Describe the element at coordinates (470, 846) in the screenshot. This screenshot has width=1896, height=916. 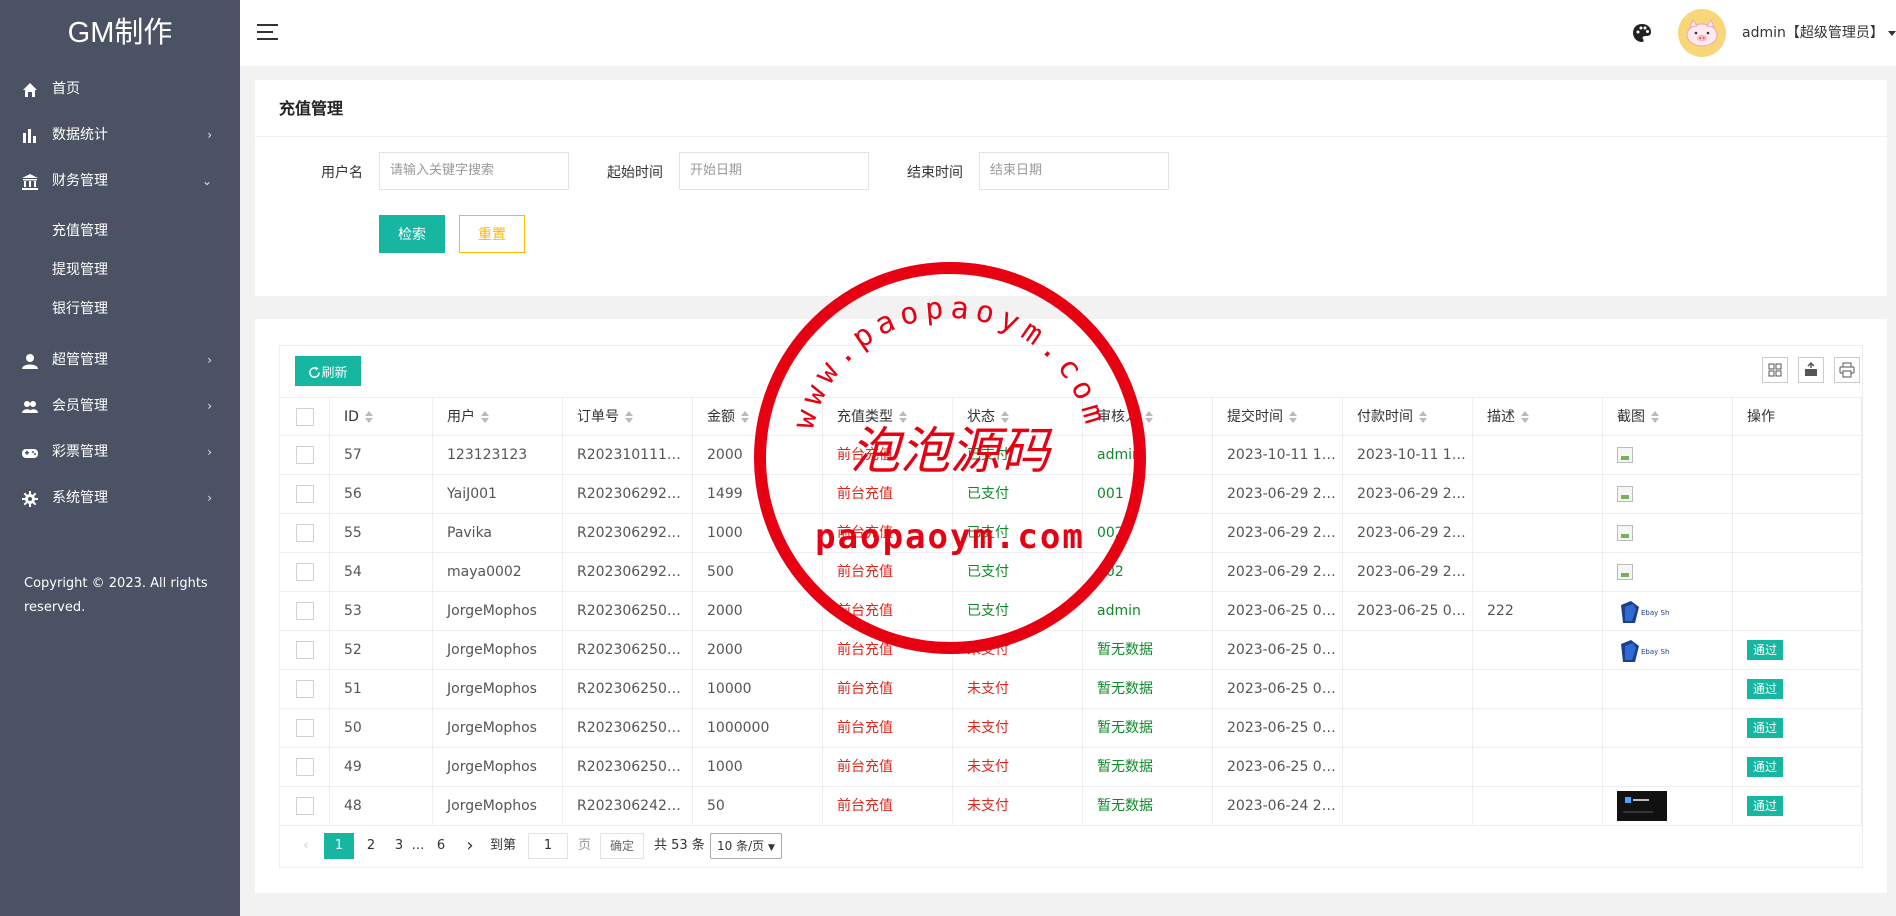
I see `next-page-icon: ›` at that location.